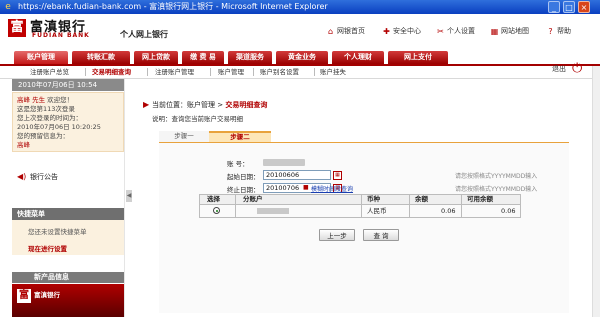  I want to click on end-date-hint: 请您按照格式YYYYMMDD输入, so click(496, 189).